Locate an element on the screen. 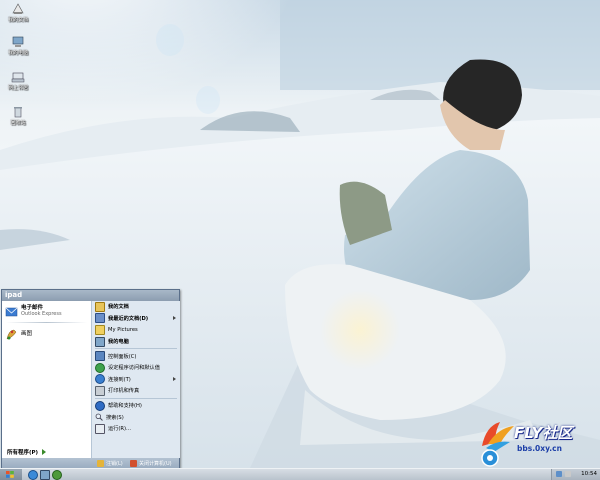  desktop-icon-my-documents: 我的文档 is located at coordinates (18, 12).